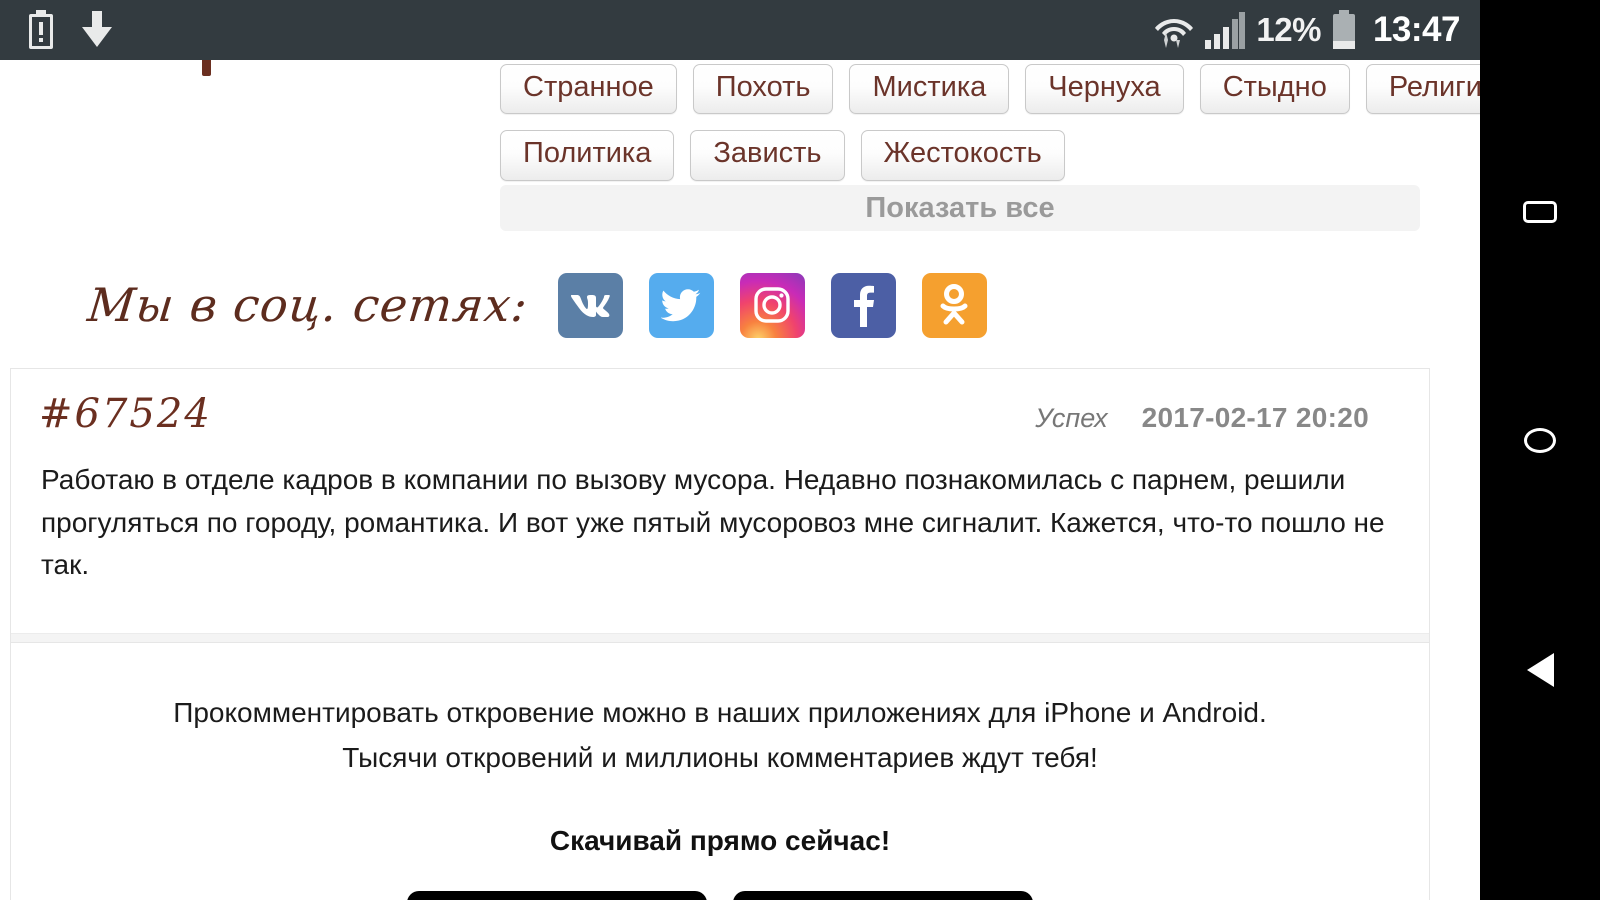 This screenshot has height=900, width=1600. I want to click on home-button, so click(1540, 440).